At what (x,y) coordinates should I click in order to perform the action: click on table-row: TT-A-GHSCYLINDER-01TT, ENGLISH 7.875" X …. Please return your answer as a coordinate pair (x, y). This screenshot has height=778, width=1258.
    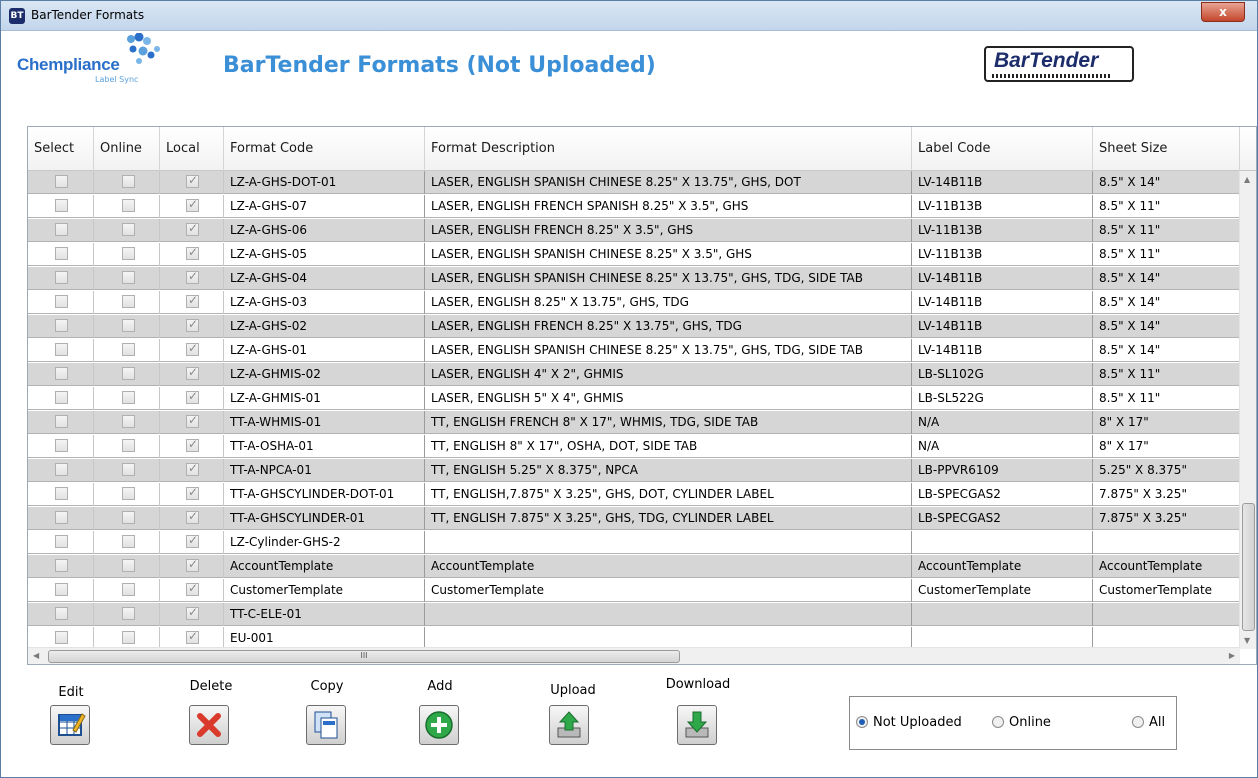
    Looking at the image, I should click on (634, 518).